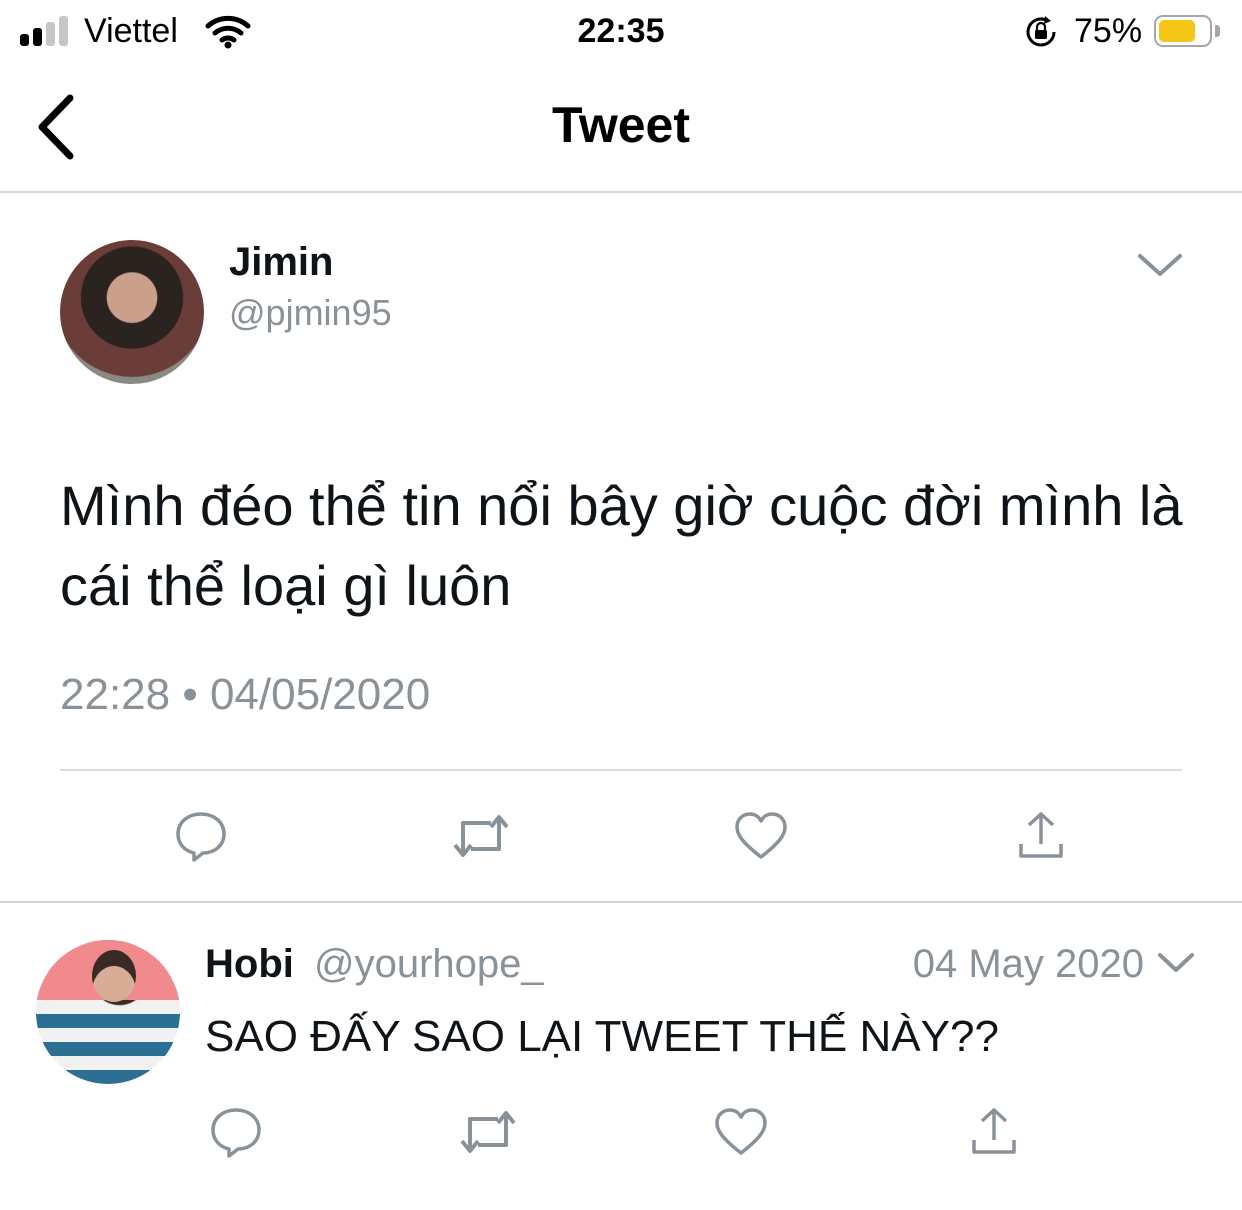  What do you see at coordinates (249, 964) in the screenshot?
I see `reply-author-name: Hobi` at bounding box center [249, 964].